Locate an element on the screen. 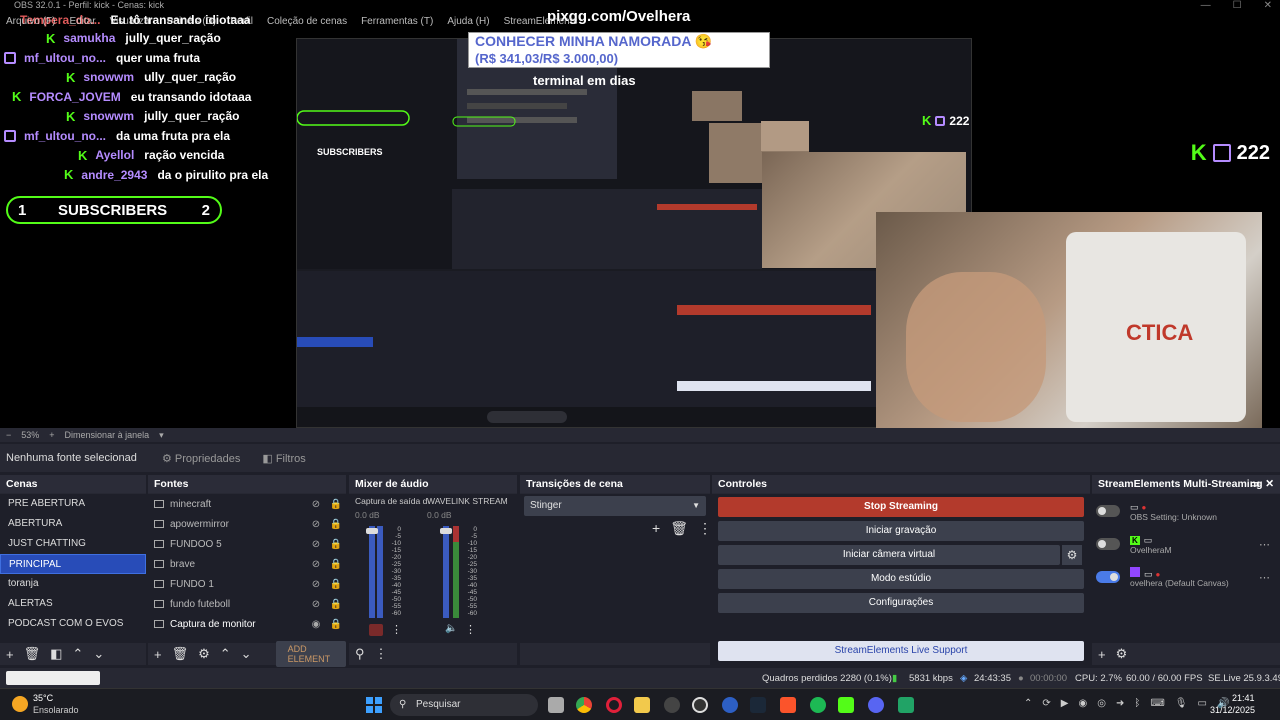  start-recording-button: Iniciar gravação is located at coordinates (901, 531).